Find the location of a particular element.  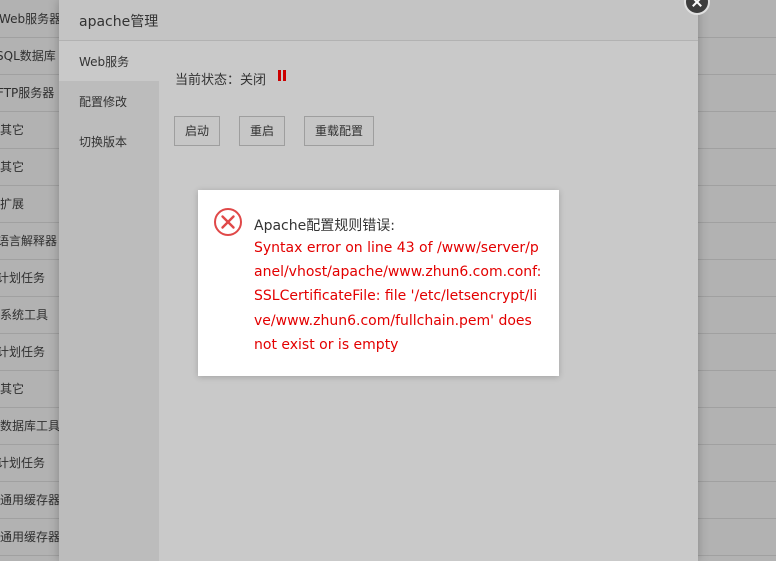

sidebar-item-config-edit: 配置修改 is located at coordinates (109, 101).